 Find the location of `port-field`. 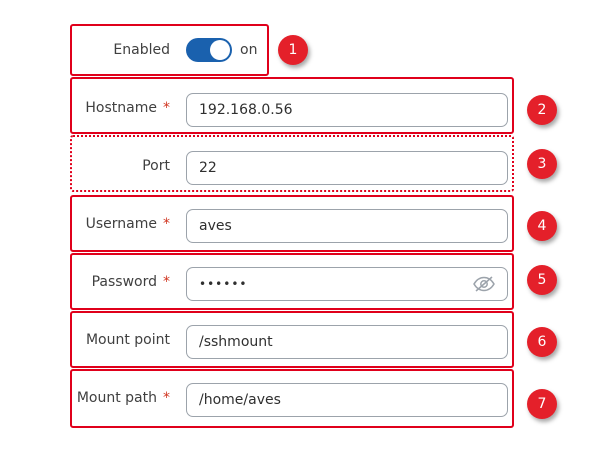

port-field is located at coordinates (347, 168).